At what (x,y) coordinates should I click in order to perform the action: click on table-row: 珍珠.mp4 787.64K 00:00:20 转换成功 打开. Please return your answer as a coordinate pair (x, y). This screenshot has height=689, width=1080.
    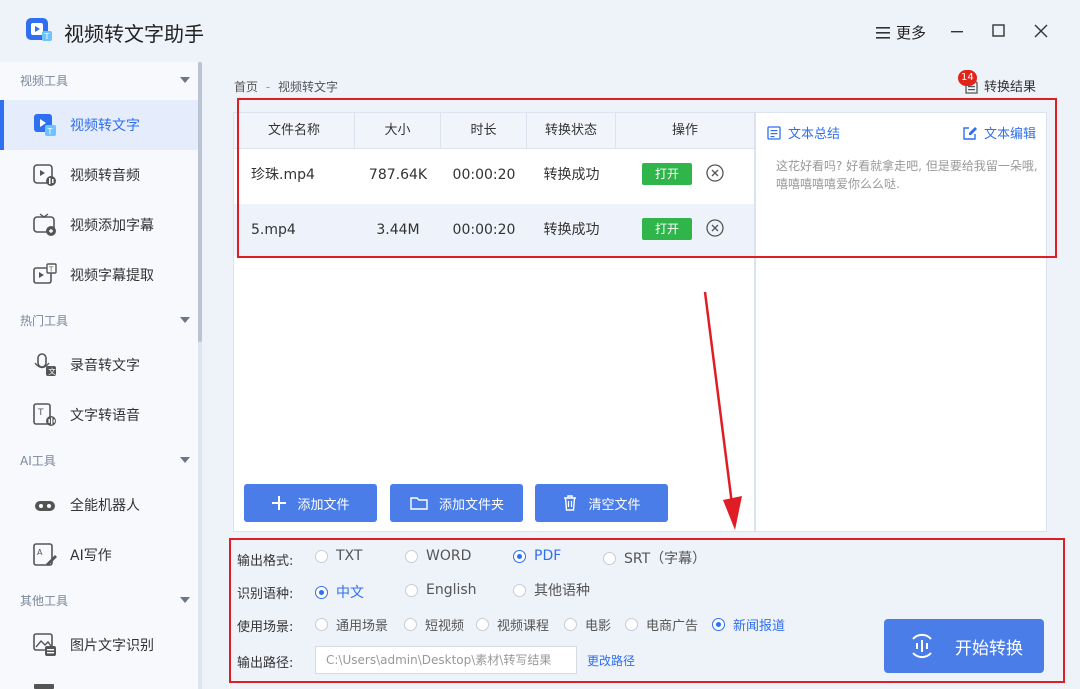
    Looking at the image, I should click on (494, 175).